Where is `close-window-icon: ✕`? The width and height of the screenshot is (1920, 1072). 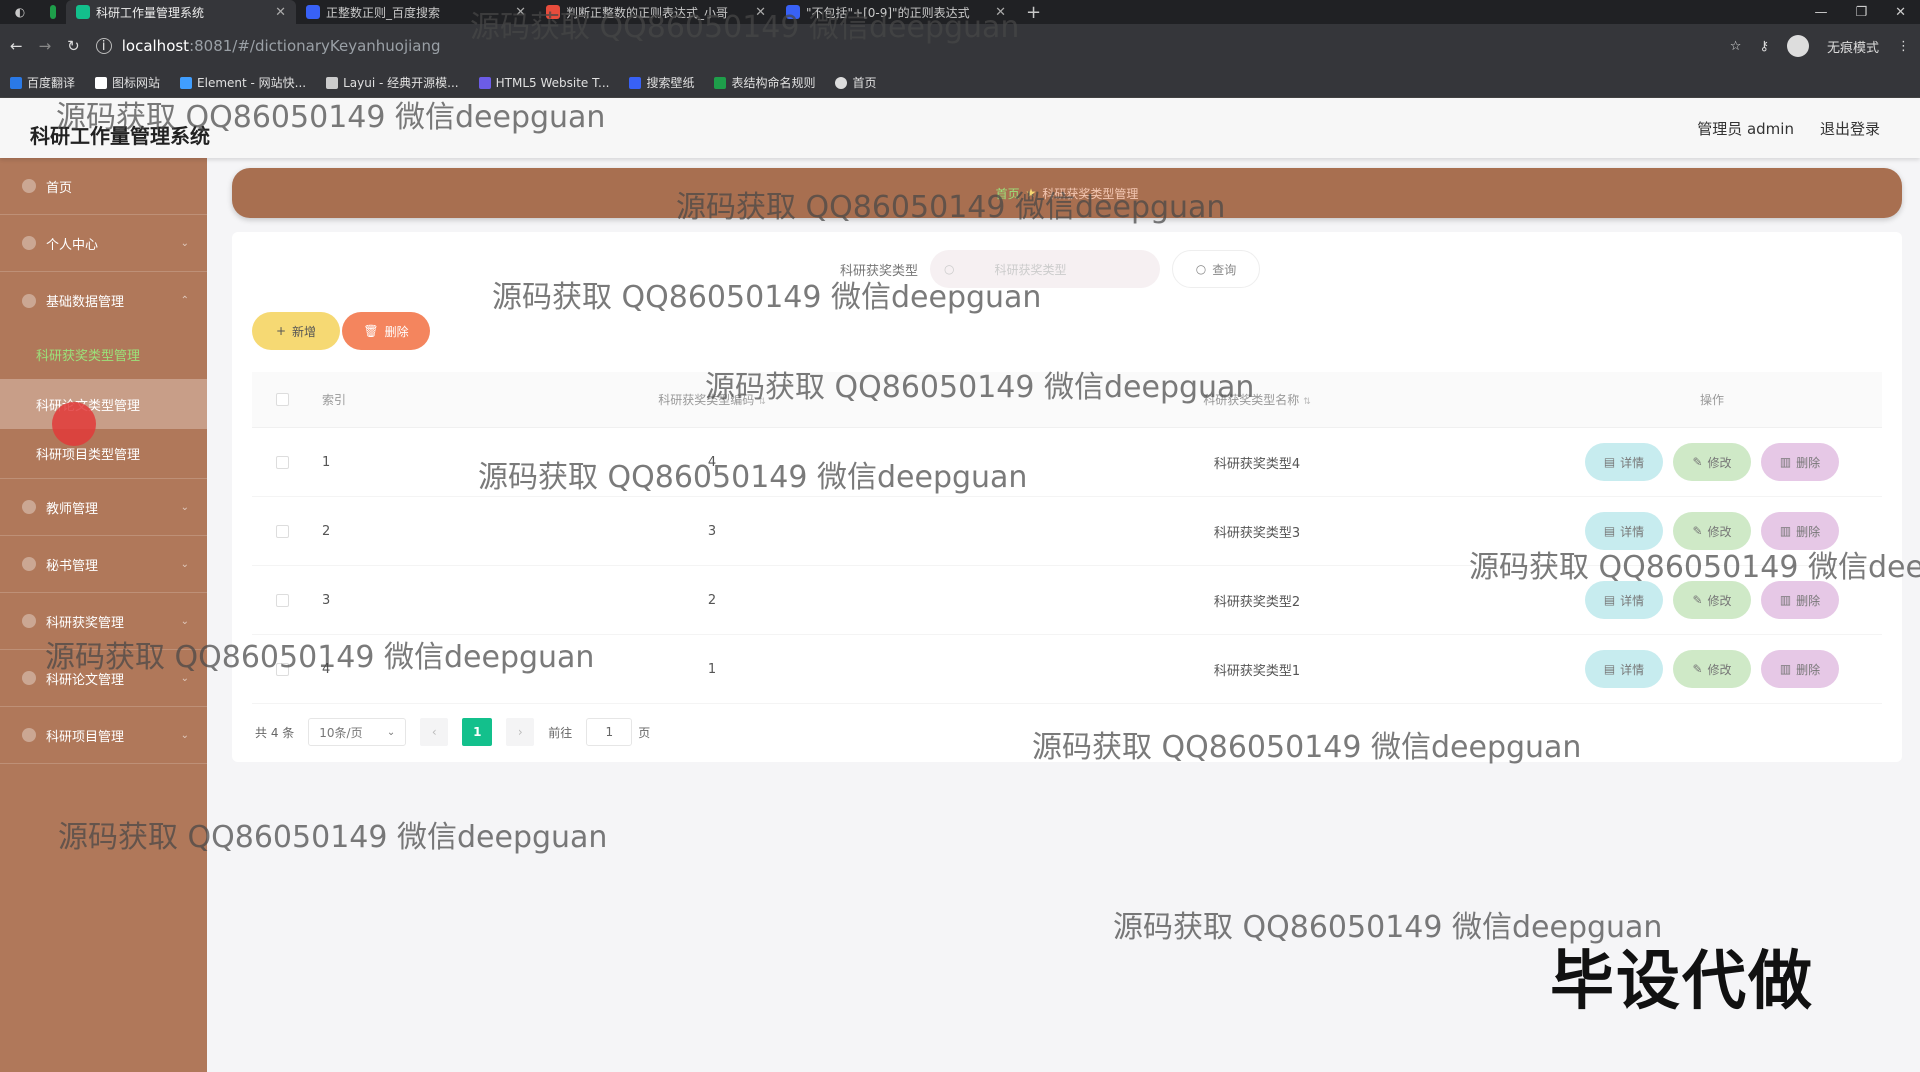 close-window-icon: ✕ is located at coordinates (1900, 12).